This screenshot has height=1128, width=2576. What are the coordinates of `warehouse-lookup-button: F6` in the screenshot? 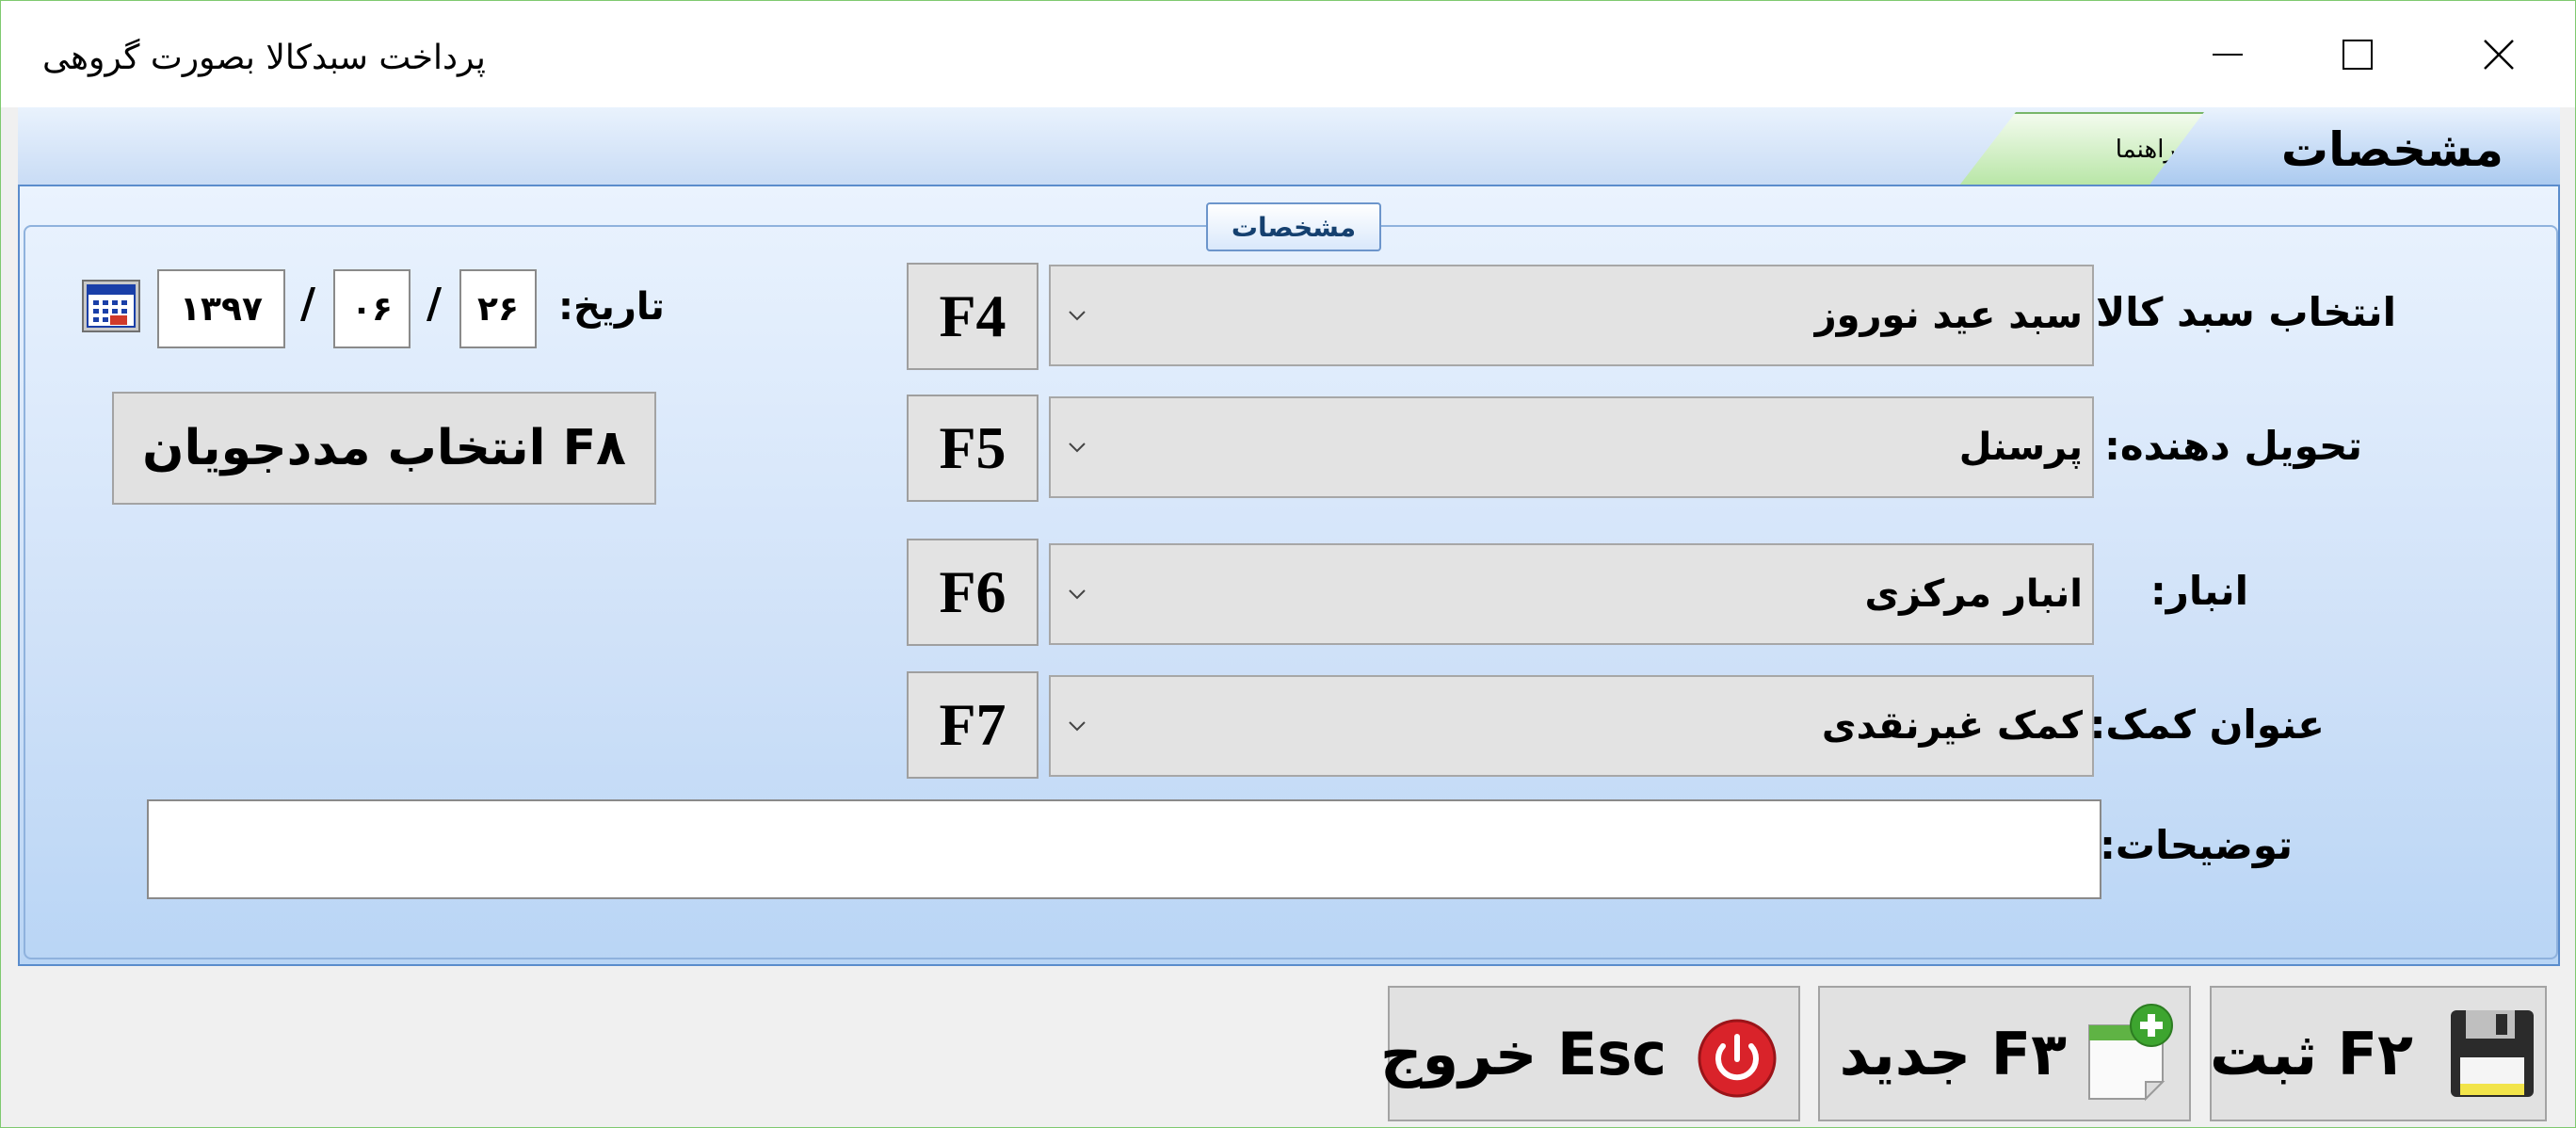 It's located at (972, 592).